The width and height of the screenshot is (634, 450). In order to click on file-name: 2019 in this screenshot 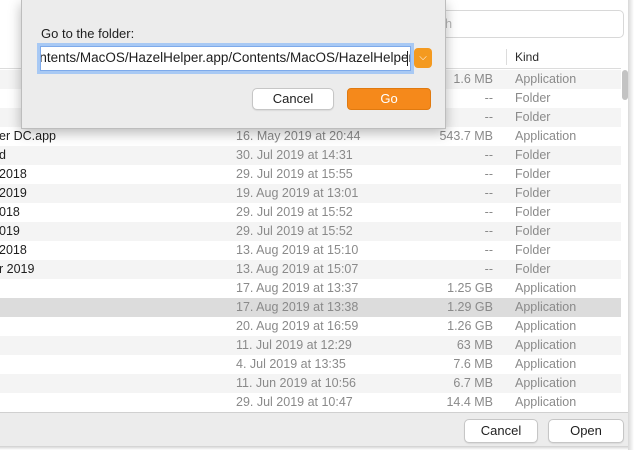, I will do `click(13, 193)`.